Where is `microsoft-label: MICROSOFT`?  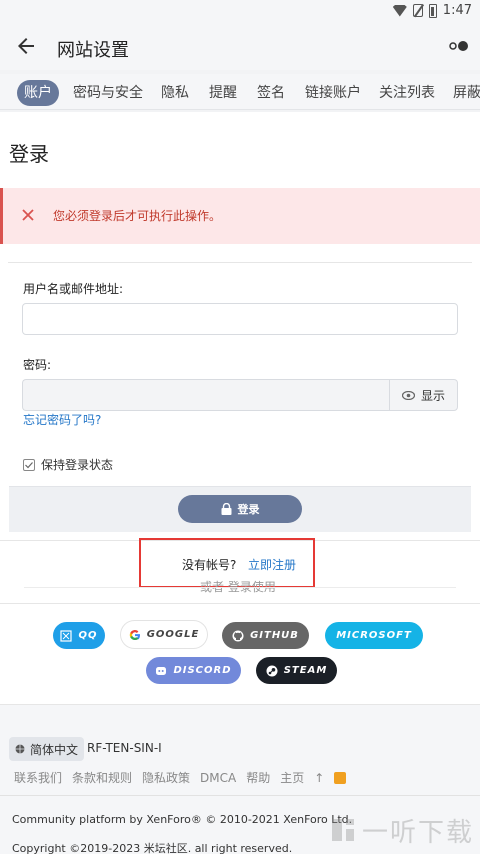
microsoft-label: MICROSOFT is located at coordinates (374, 635).